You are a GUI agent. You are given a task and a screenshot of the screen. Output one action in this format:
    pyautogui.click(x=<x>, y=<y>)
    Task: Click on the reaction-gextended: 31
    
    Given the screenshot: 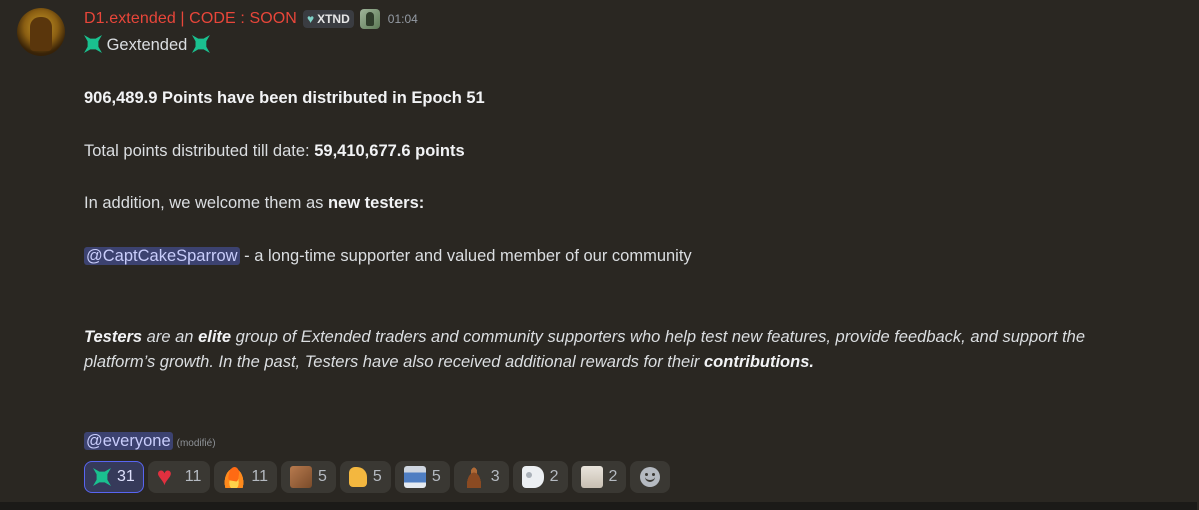 What is the action you would take?
    pyautogui.click(x=114, y=477)
    